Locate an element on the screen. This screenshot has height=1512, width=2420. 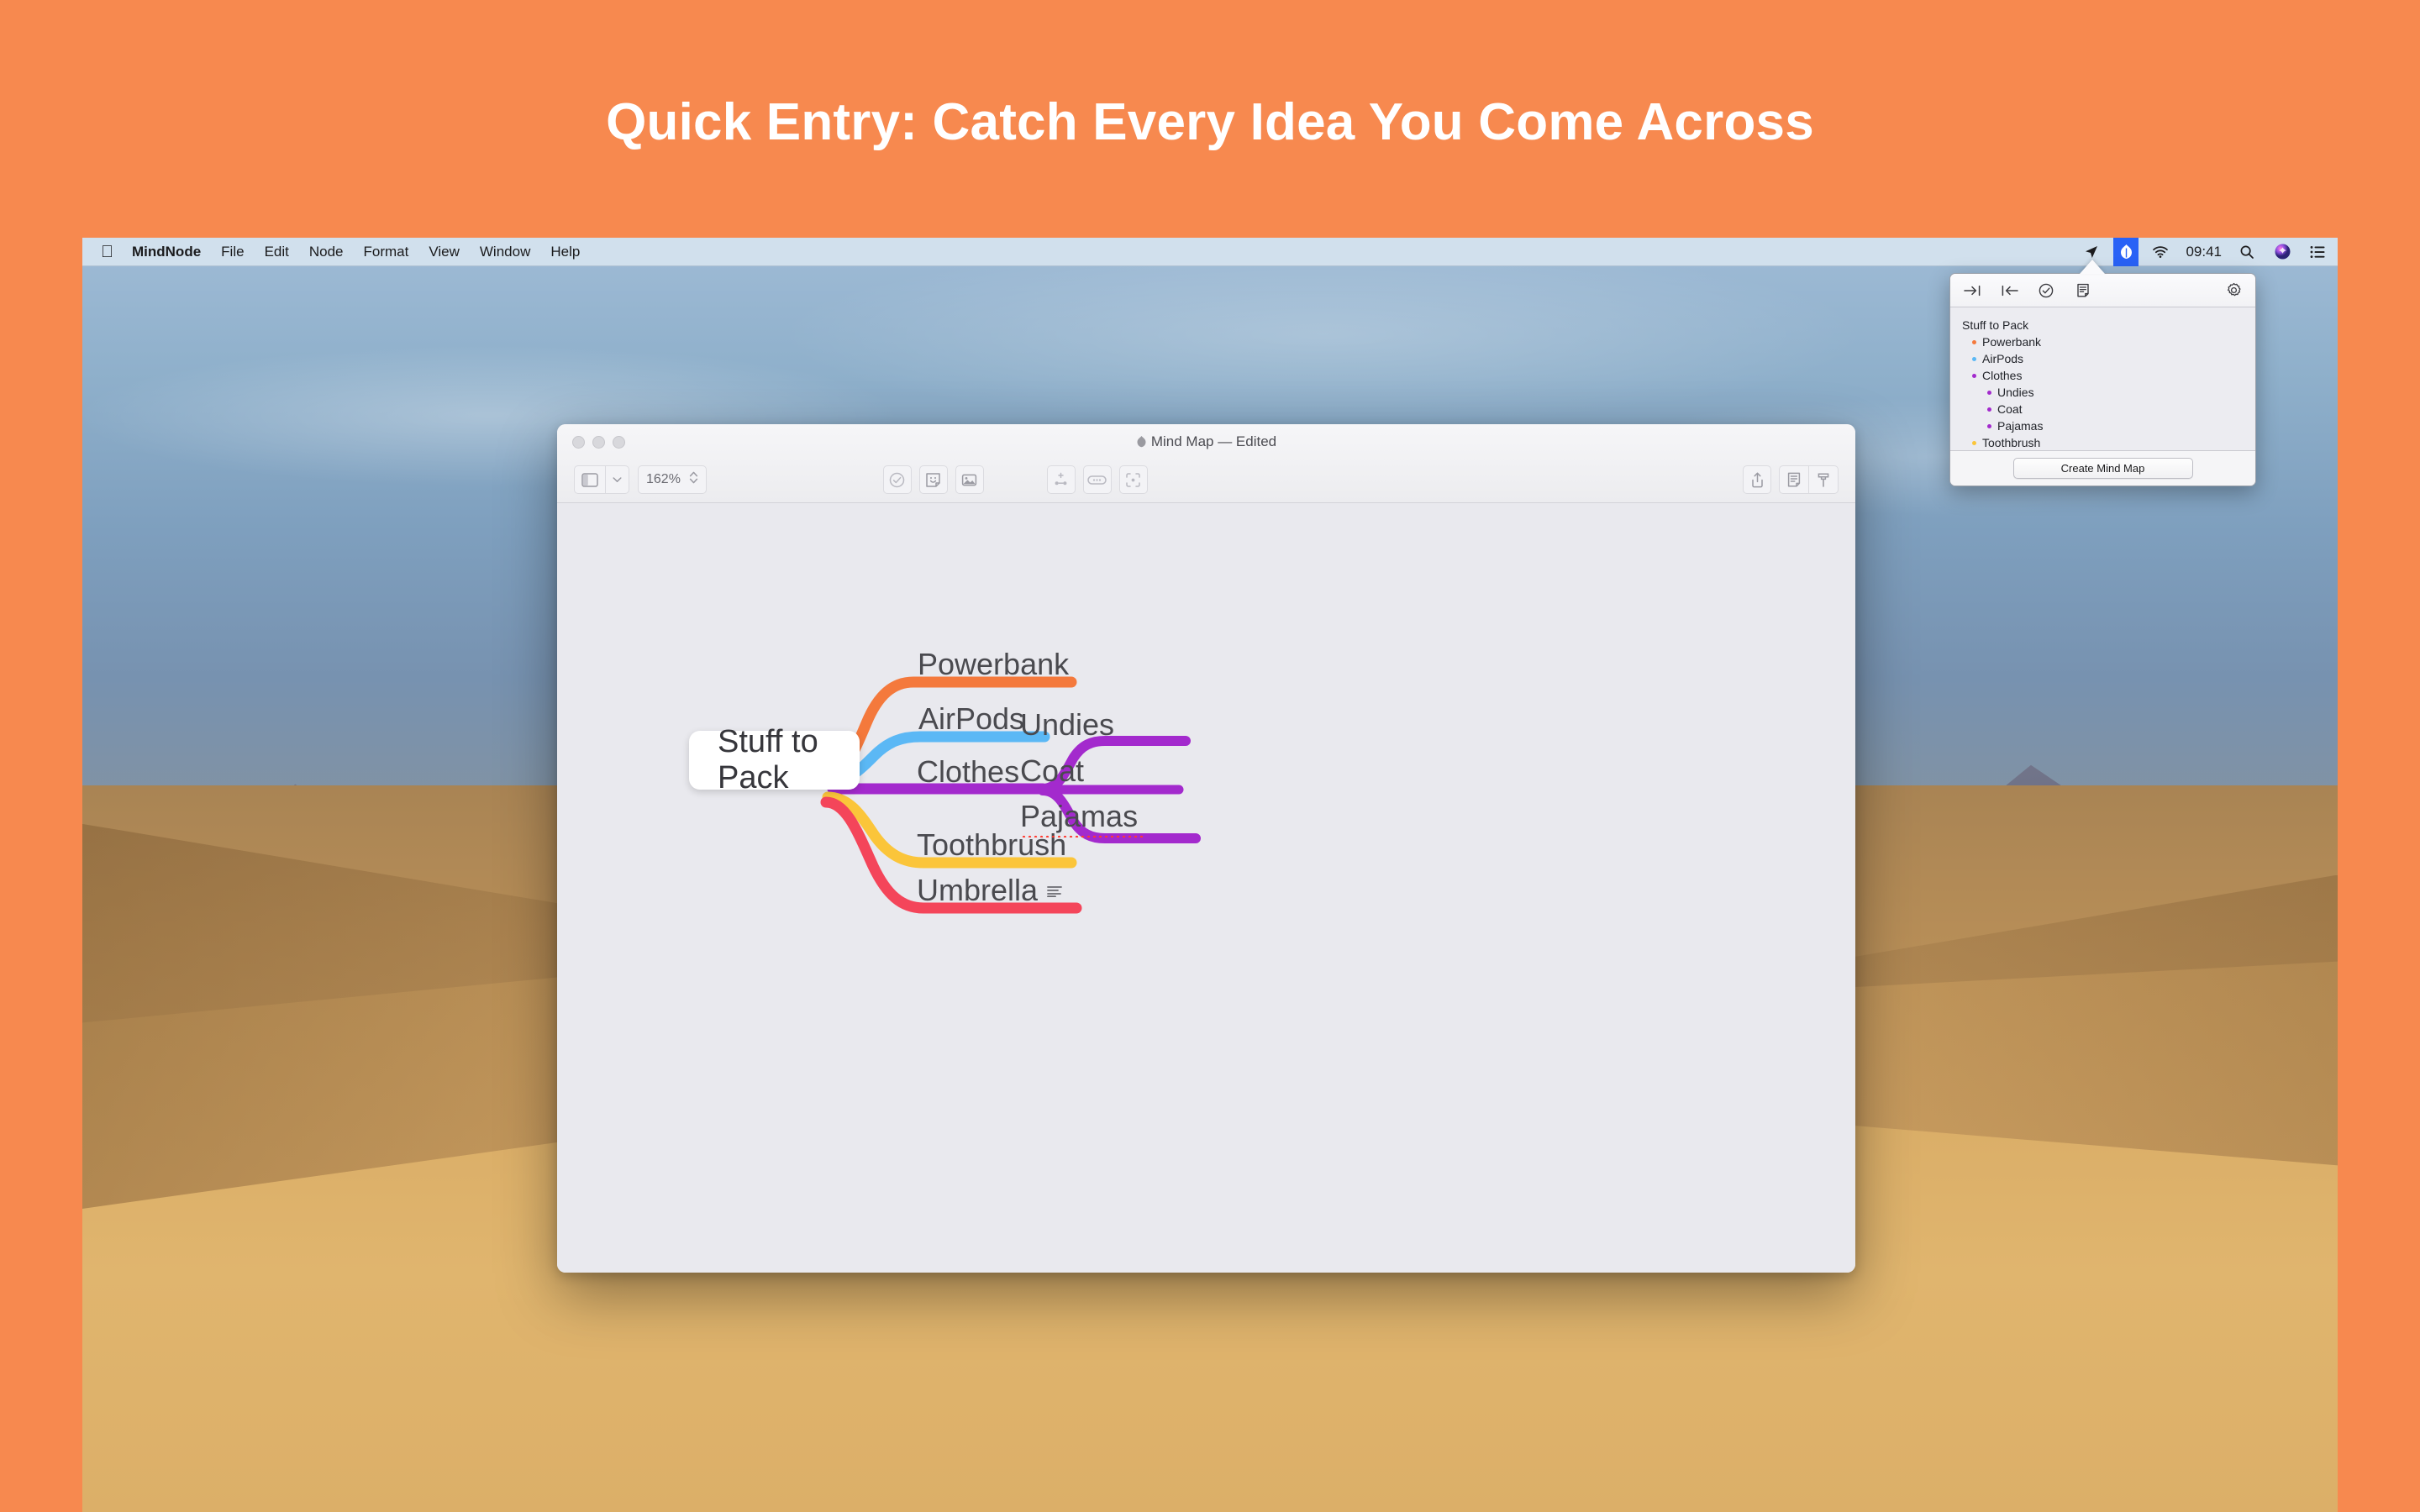
outline-row-undies: Undies is located at coordinates (2102, 392).